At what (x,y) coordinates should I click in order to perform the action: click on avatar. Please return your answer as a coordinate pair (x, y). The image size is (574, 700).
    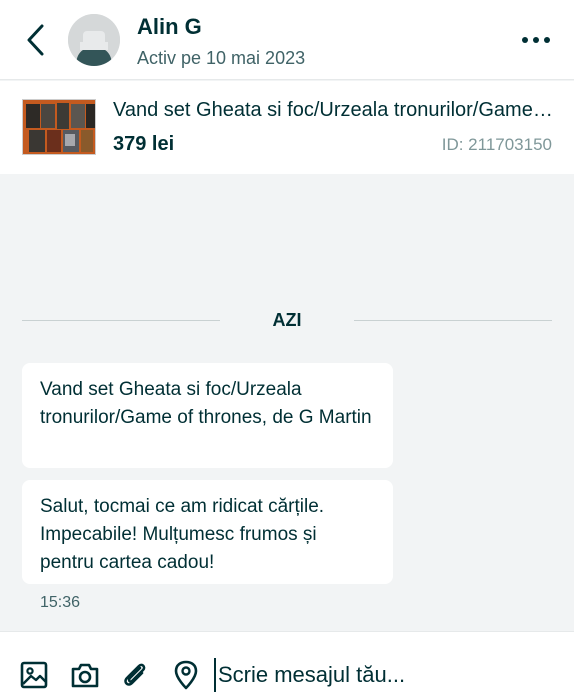
    Looking at the image, I should click on (94, 40).